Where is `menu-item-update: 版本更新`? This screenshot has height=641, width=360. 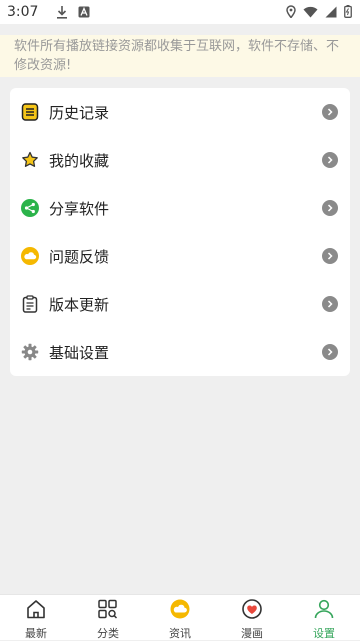
menu-item-update: 版本更新 is located at coordinates (180, 304).